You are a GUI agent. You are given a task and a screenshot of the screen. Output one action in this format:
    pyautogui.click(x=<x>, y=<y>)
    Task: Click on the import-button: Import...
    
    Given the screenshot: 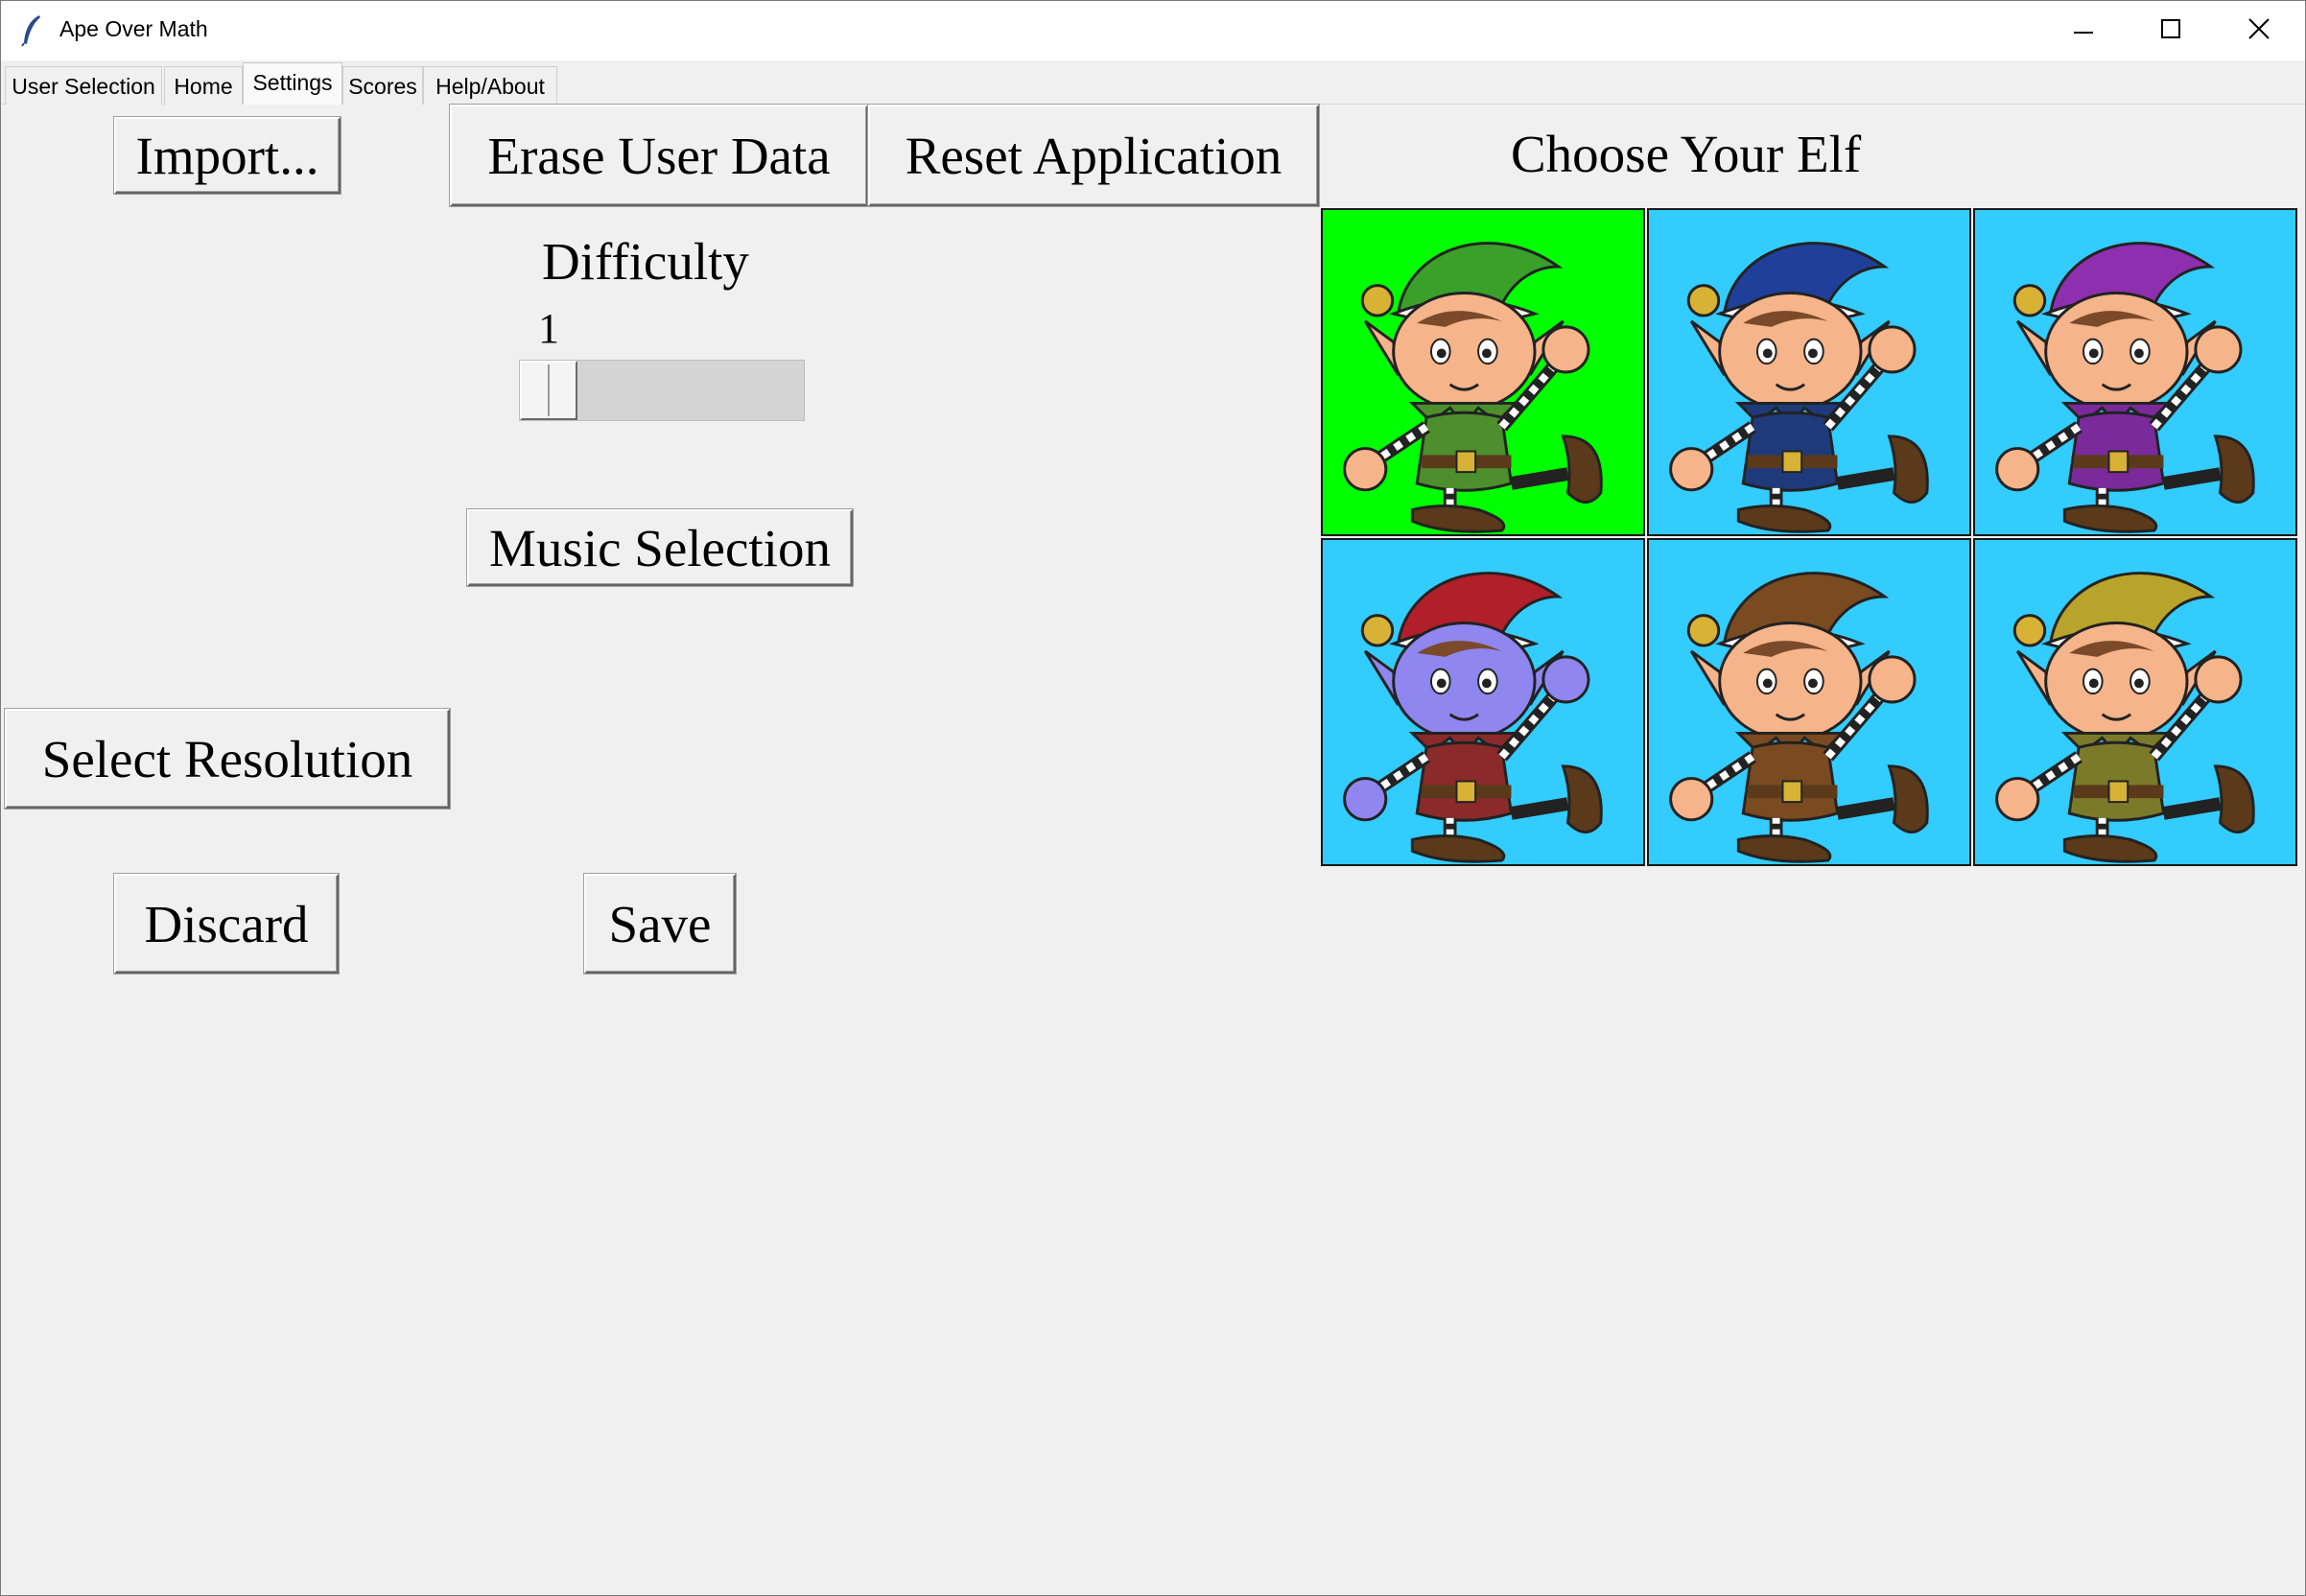 What is the action you would take?
    pyautogui.click(x=228, y=155)
    